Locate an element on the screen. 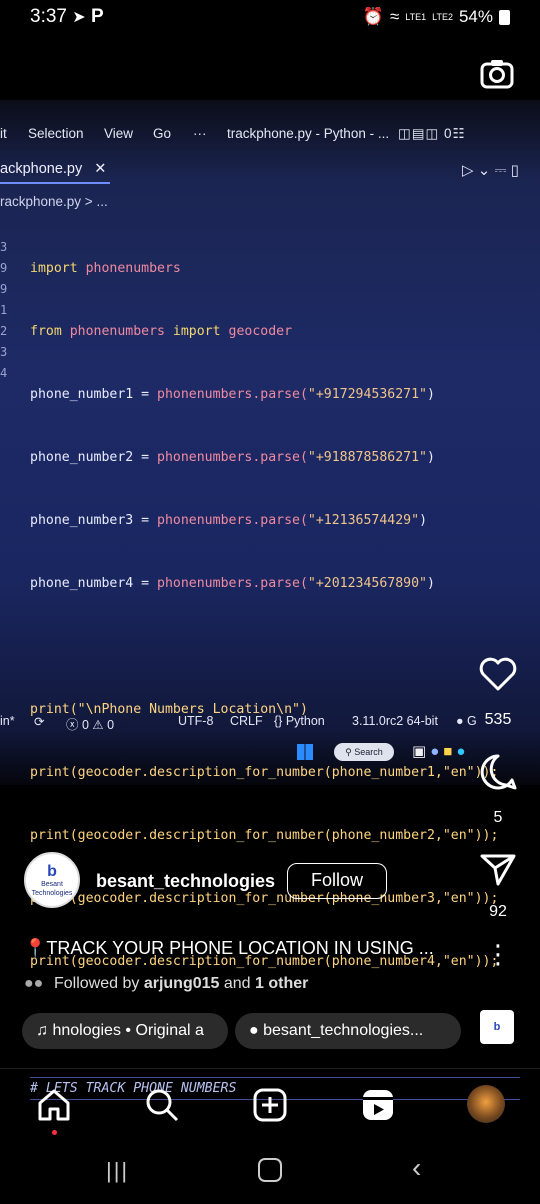  menu-go: Go is located at coordinates (162, 133).